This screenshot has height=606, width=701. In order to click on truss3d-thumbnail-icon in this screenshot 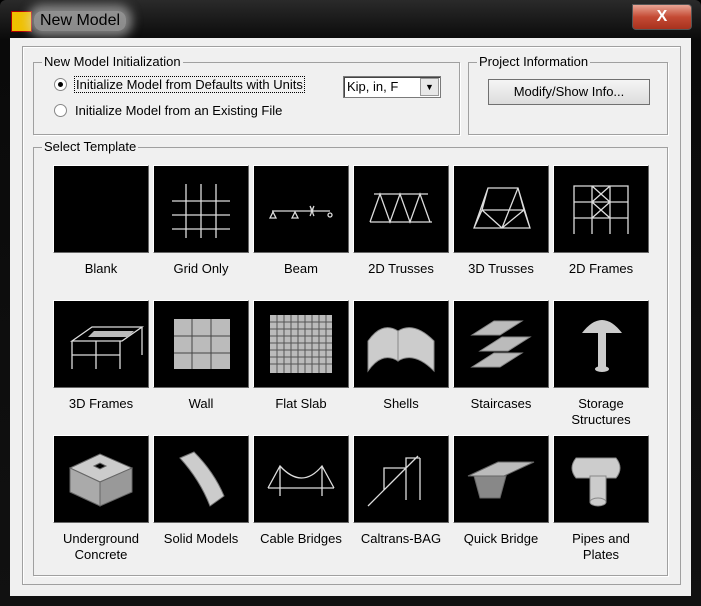, I will do `click(501, 209)`.